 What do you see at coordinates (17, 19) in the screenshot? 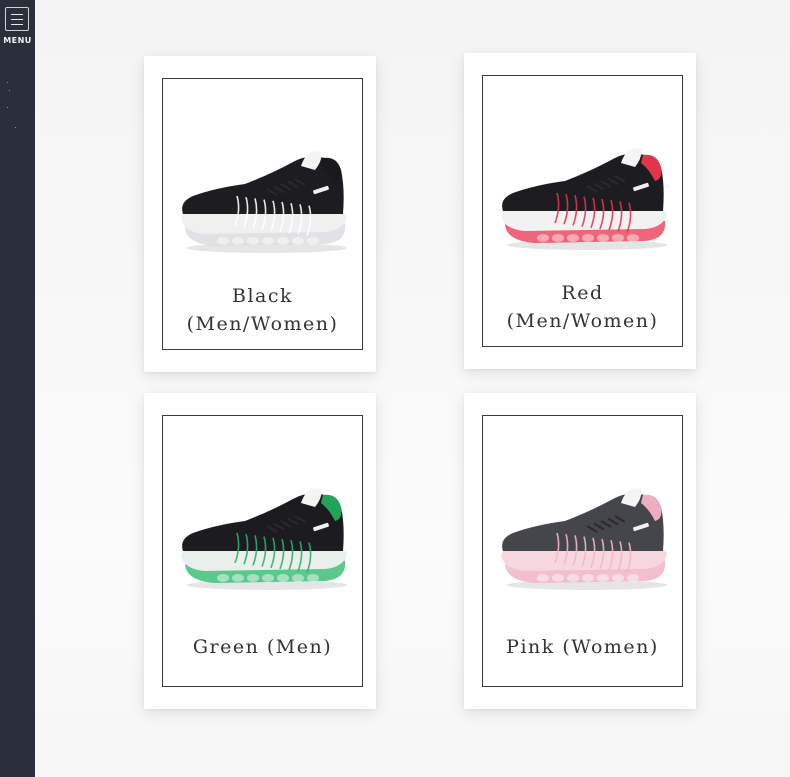
I see `hamburger-icon` at bounding box center [17, 19].